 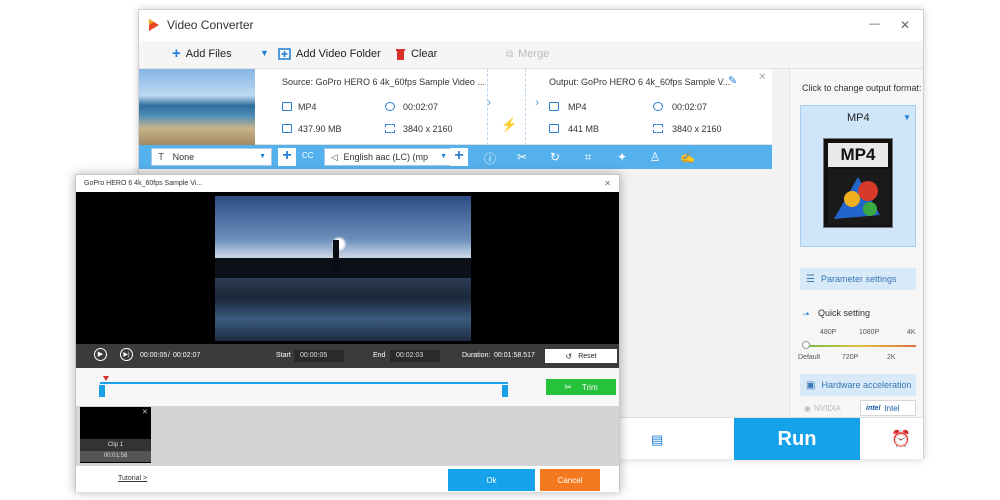 I want to click on reset-button: ↺ Reset, so click(x=581, y=356).